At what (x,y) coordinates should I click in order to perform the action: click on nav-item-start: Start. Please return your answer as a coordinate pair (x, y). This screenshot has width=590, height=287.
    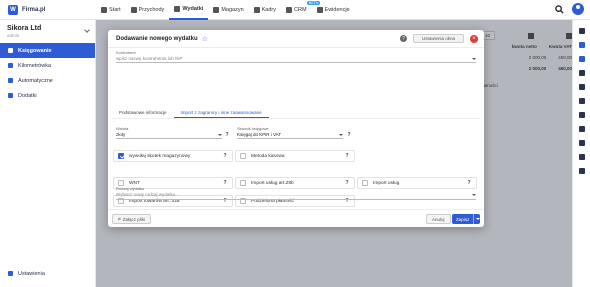
    Looking at the image, I should click on (111, 10).